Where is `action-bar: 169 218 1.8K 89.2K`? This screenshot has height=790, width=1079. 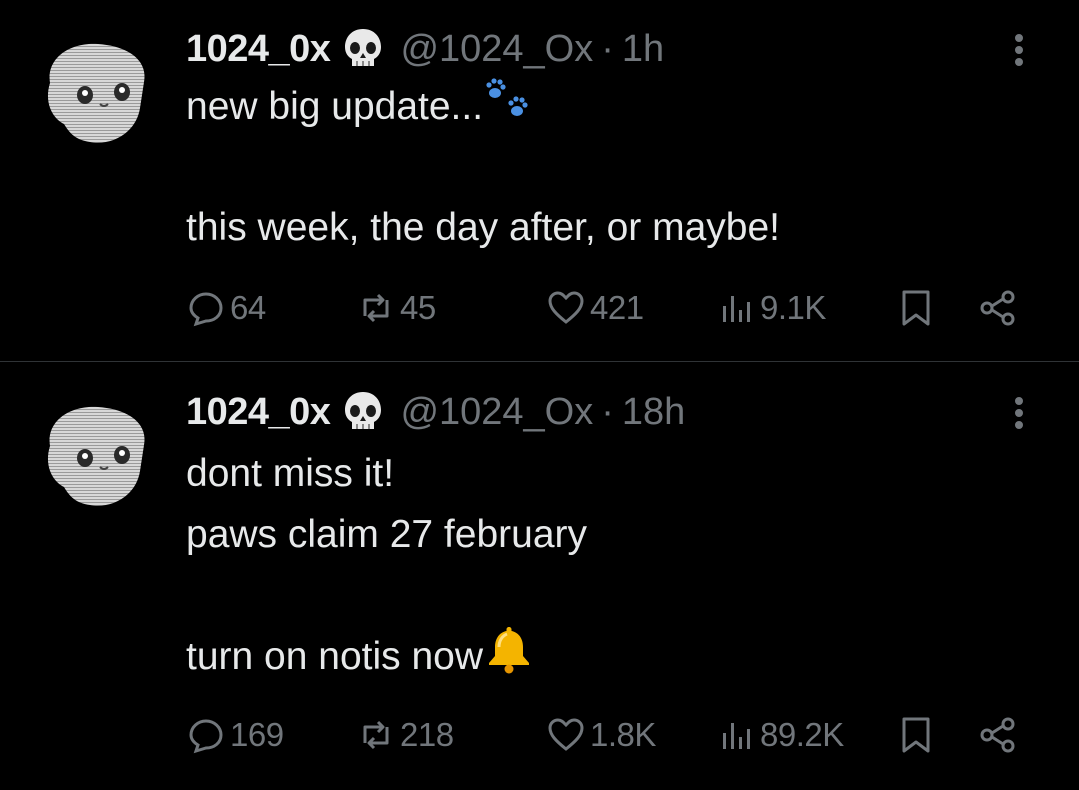 action-bar: 169 218 1.8K 89.2K is located at coordinates (604, 735).